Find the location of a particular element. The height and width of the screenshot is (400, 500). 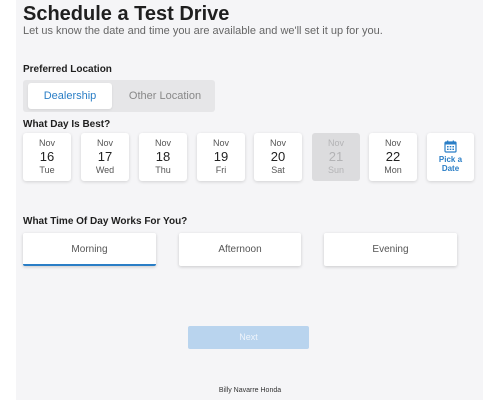

day-date: 20 is located at coordinates (278, 156).